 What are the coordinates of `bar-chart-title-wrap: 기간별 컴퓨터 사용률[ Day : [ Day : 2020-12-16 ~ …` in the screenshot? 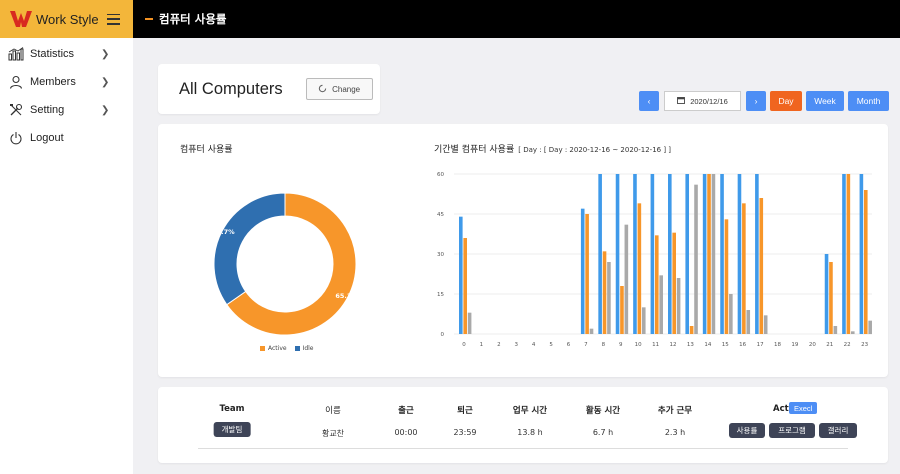 It's located at (552, 148).